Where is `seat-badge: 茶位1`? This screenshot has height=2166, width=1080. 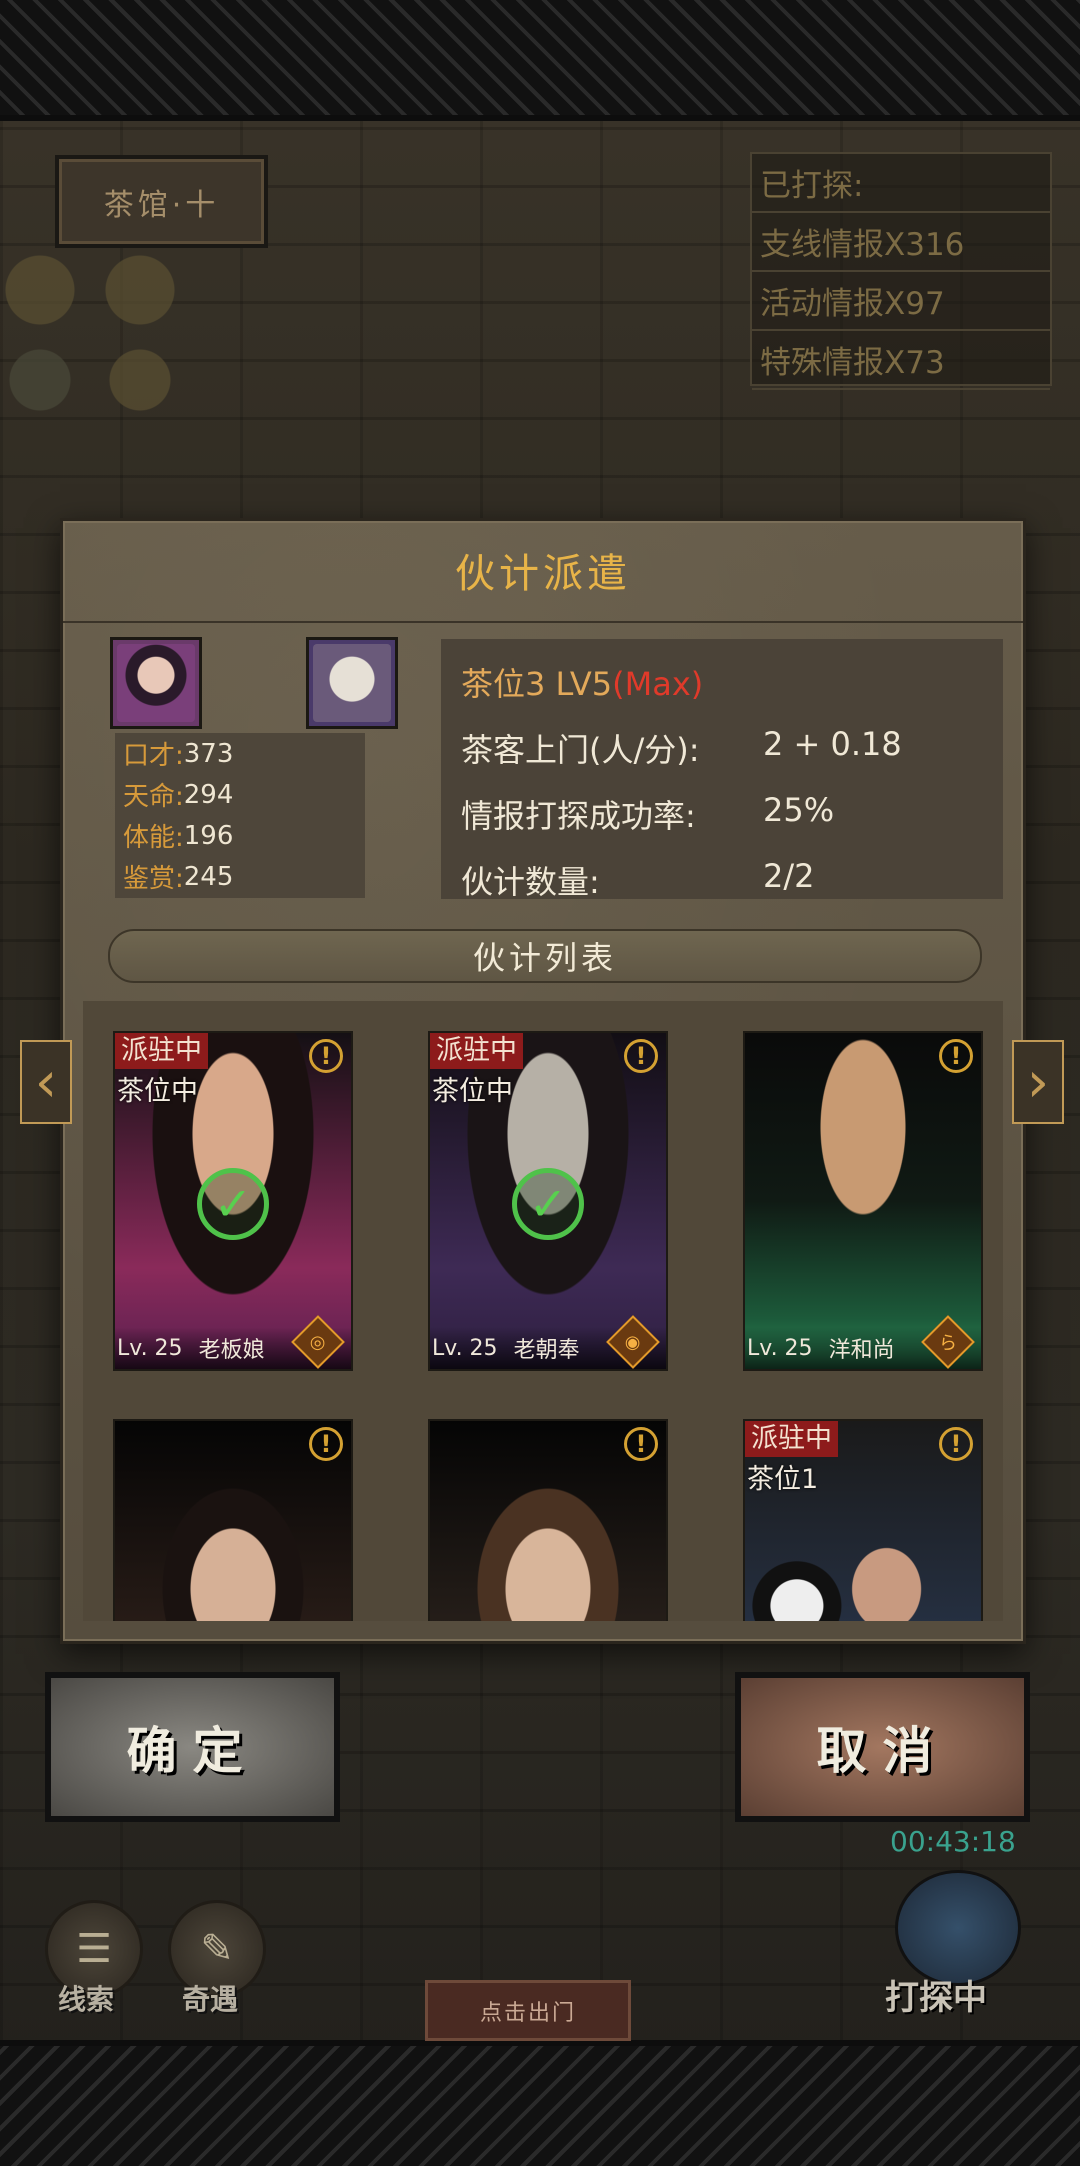 seat-badge: 茶位1 is located at coordinates (783, 1479).